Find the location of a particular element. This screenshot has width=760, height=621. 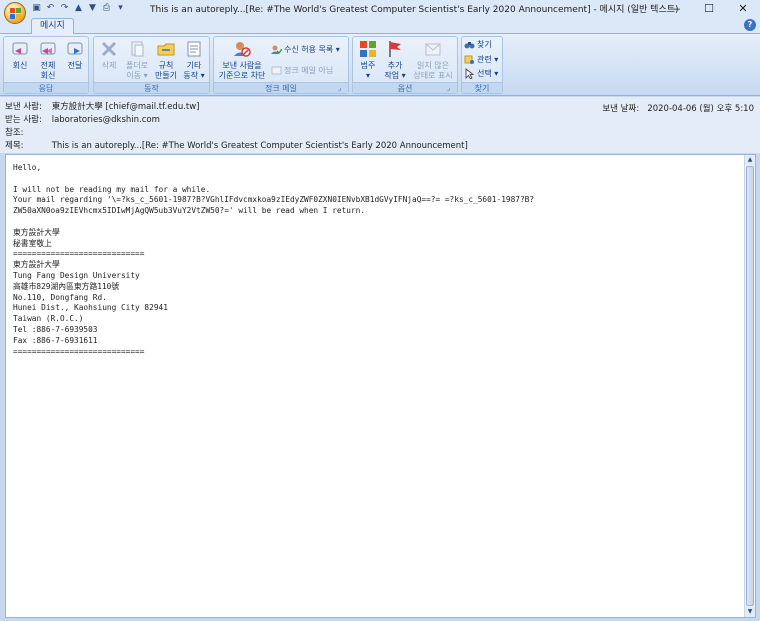

help-icon: ? is located at coordinates (750, 25).